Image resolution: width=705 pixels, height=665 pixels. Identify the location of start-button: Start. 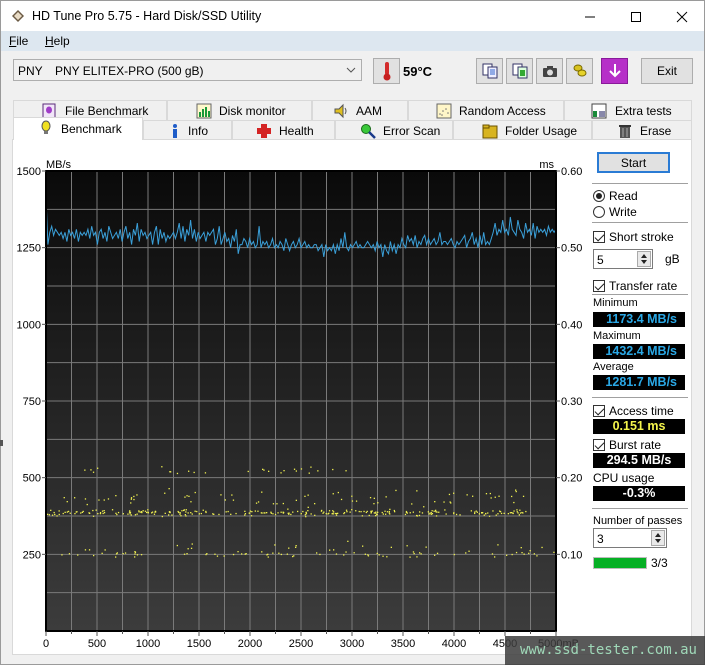
(633, 162).